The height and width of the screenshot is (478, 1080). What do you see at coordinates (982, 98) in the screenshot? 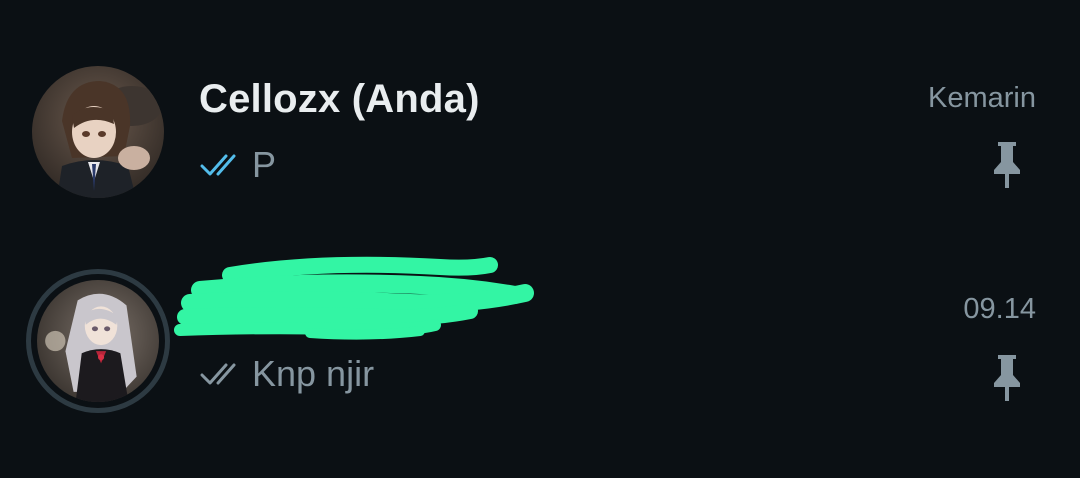
I see `chat-timestamp: Kemarin` at bounding box center [982, 98].